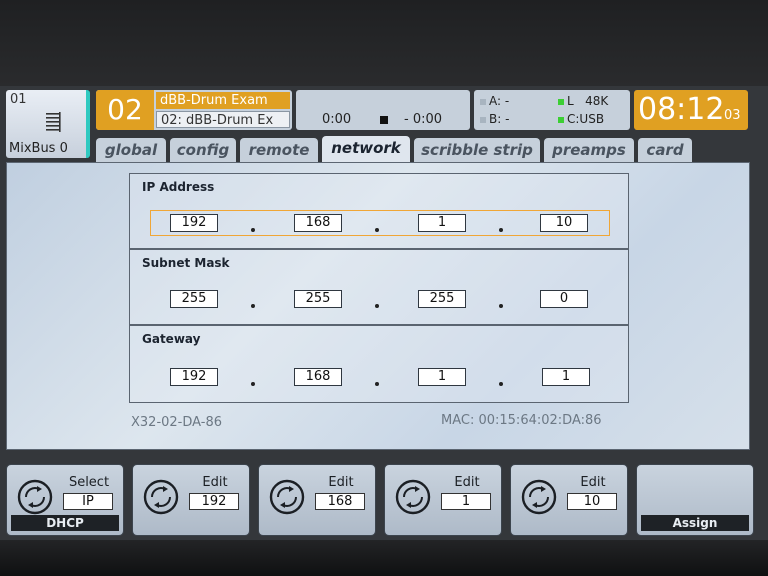  What do you see at coordinates (340, 501) in the screenshot?
I see `encoder-value: 168` at bounding box center [340, 501].